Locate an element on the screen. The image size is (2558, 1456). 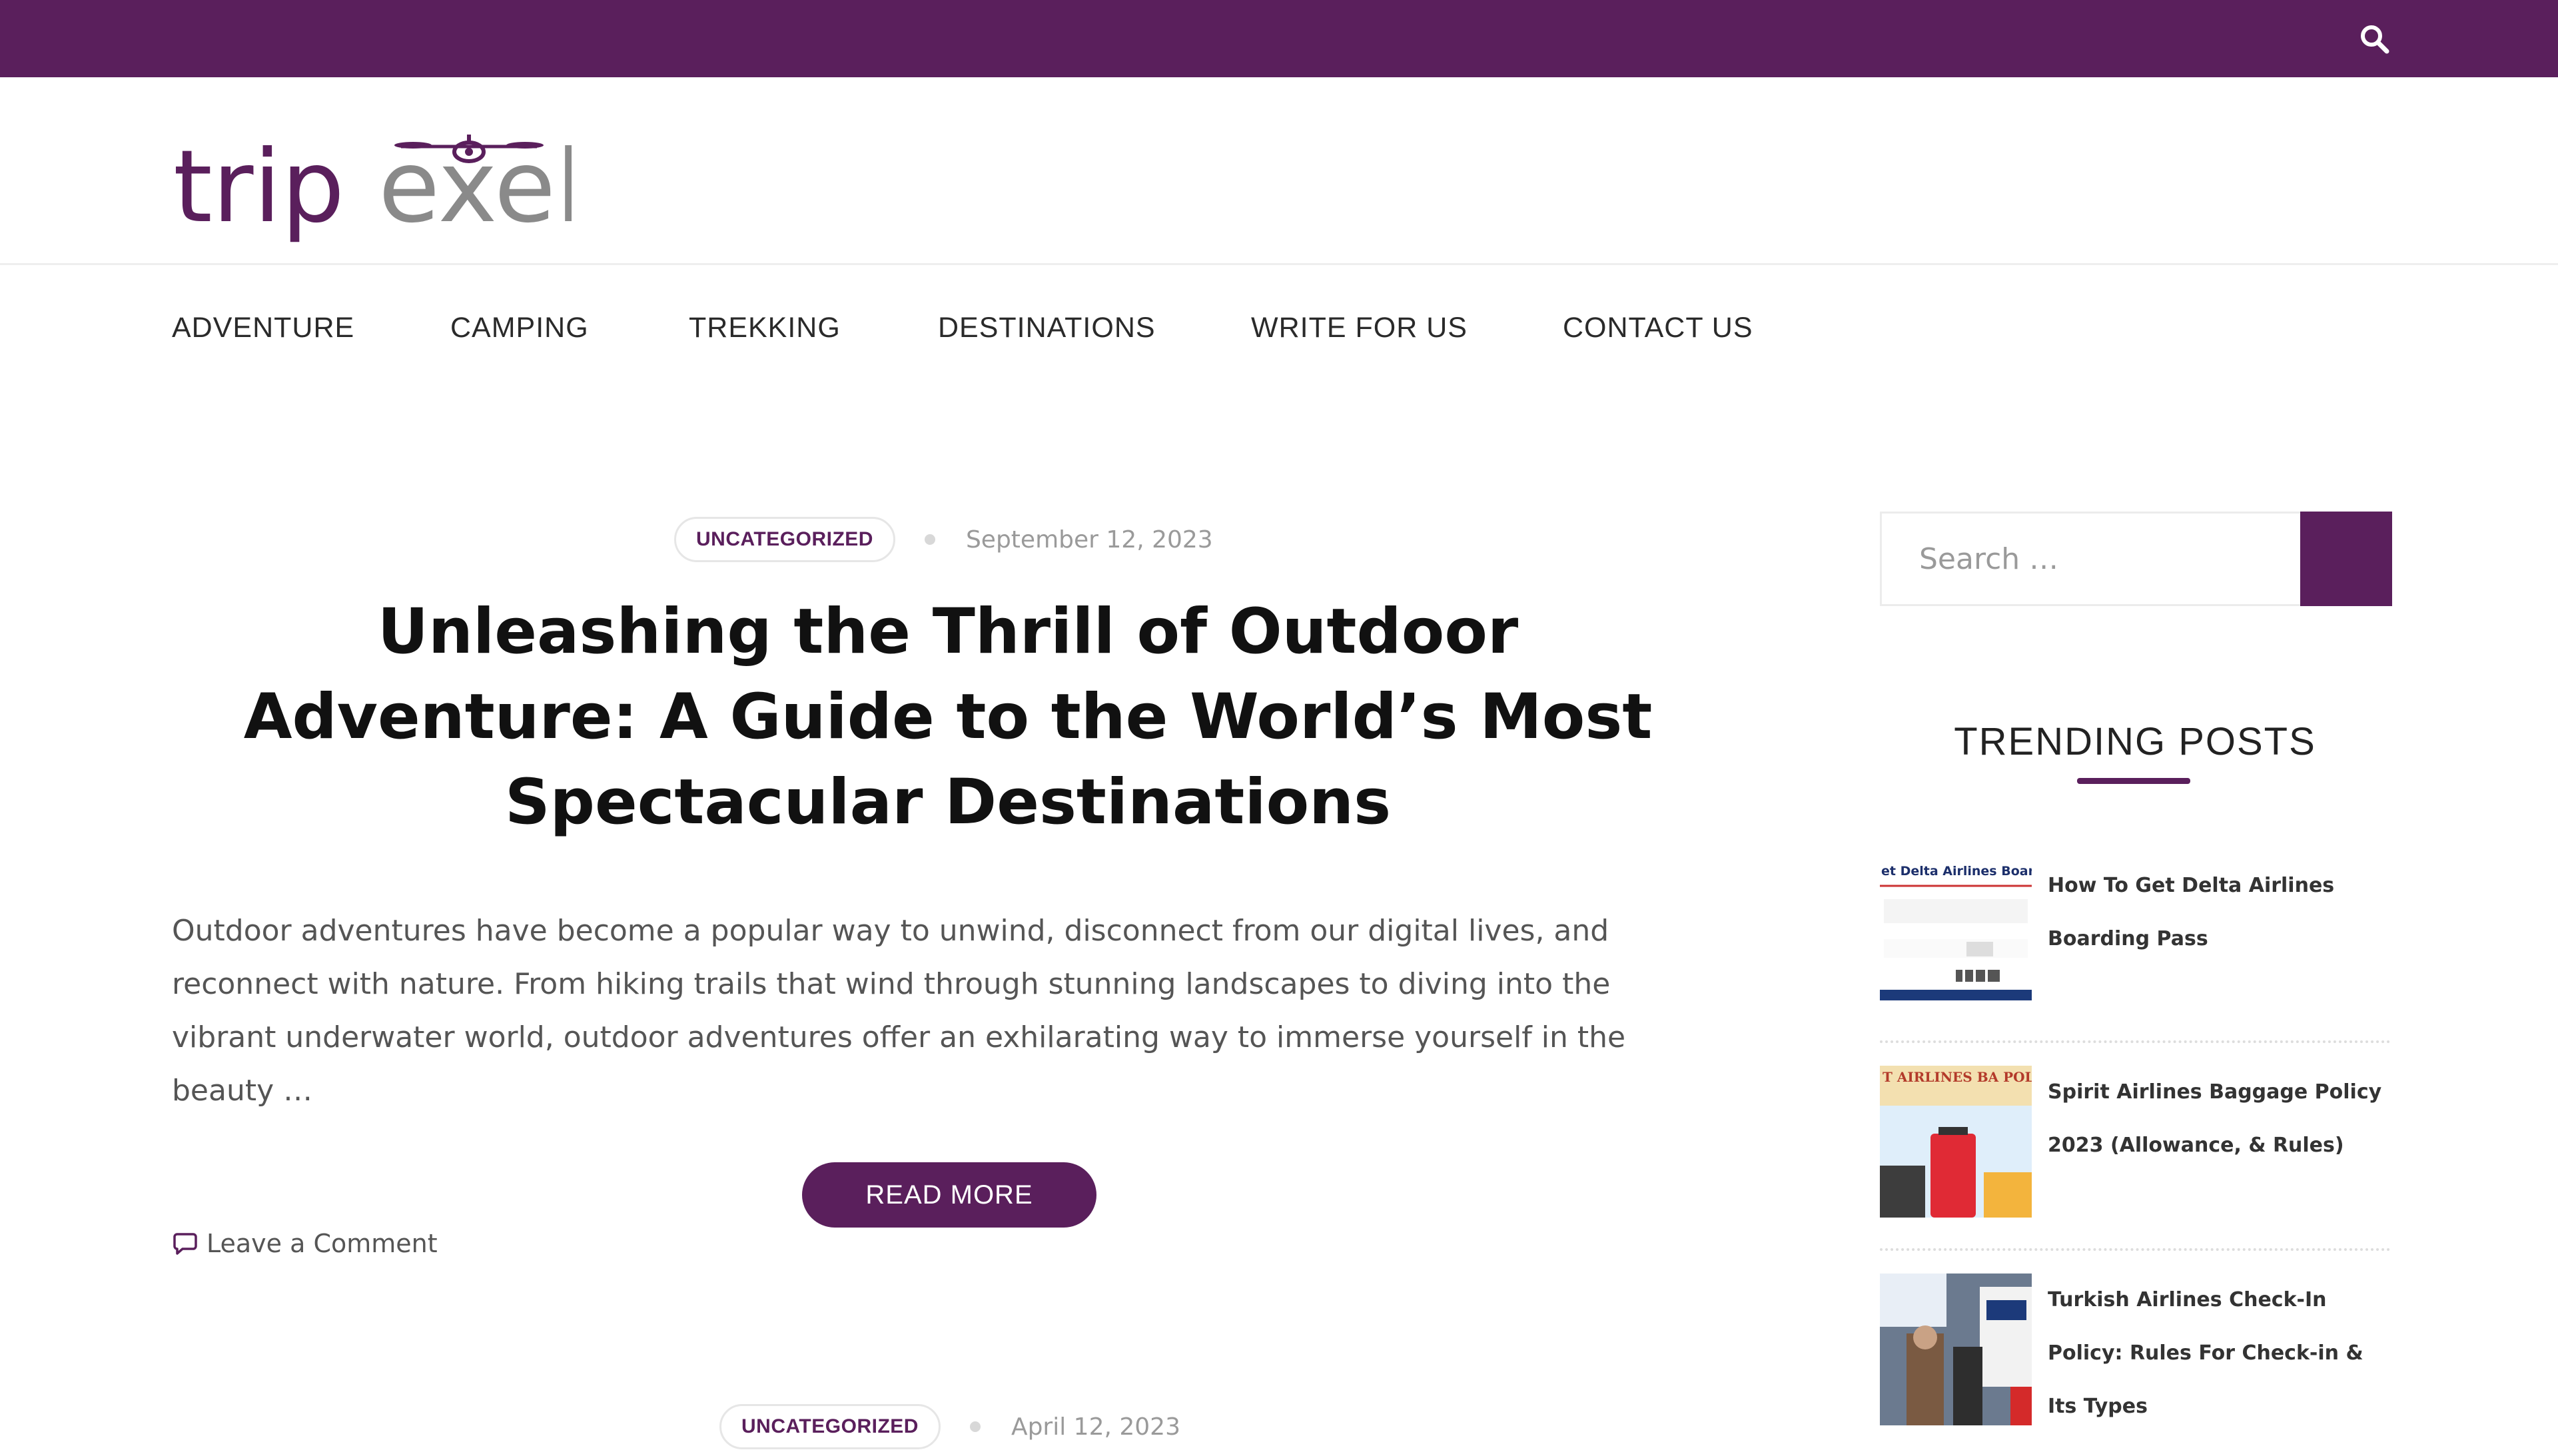
nav-item-adventure: ADVENTURE is located at coordinates (263, 328).